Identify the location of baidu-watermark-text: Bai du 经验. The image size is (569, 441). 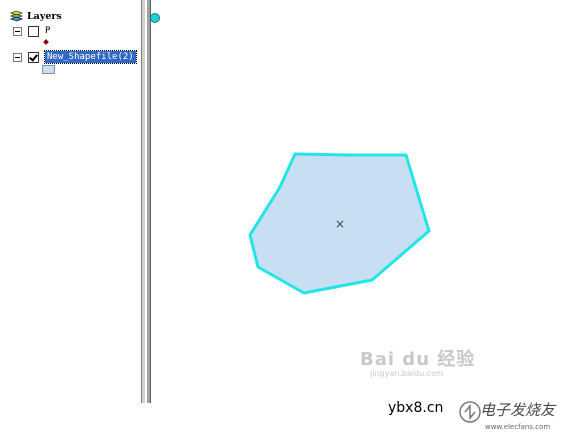
(418, 359).